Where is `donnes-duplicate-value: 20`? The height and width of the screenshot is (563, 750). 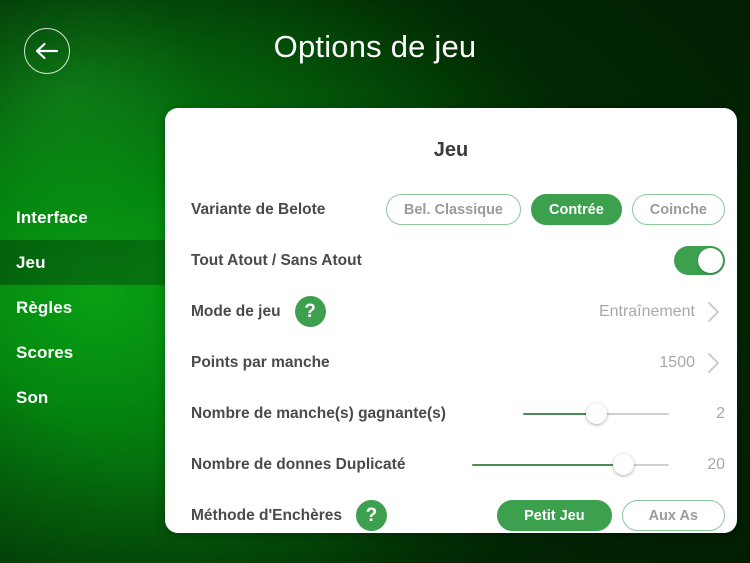 donnes-duplicate-value: 20 is located at coordinates (716, 464).